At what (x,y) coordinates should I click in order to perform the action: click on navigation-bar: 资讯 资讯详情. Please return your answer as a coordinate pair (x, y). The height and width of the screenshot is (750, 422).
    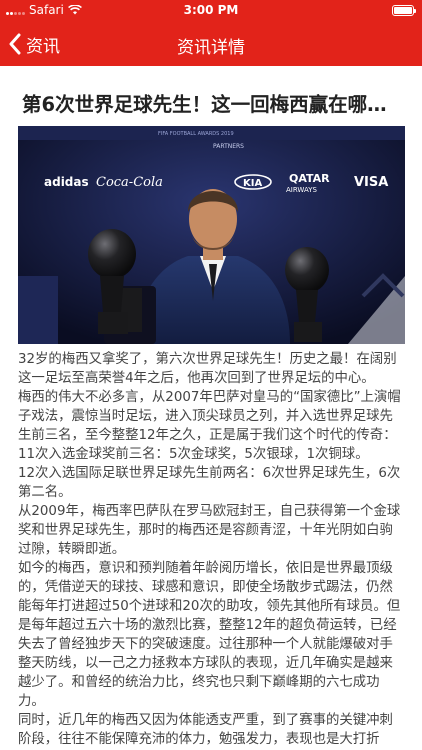
    Looking at the image, I should click on (211, 44).